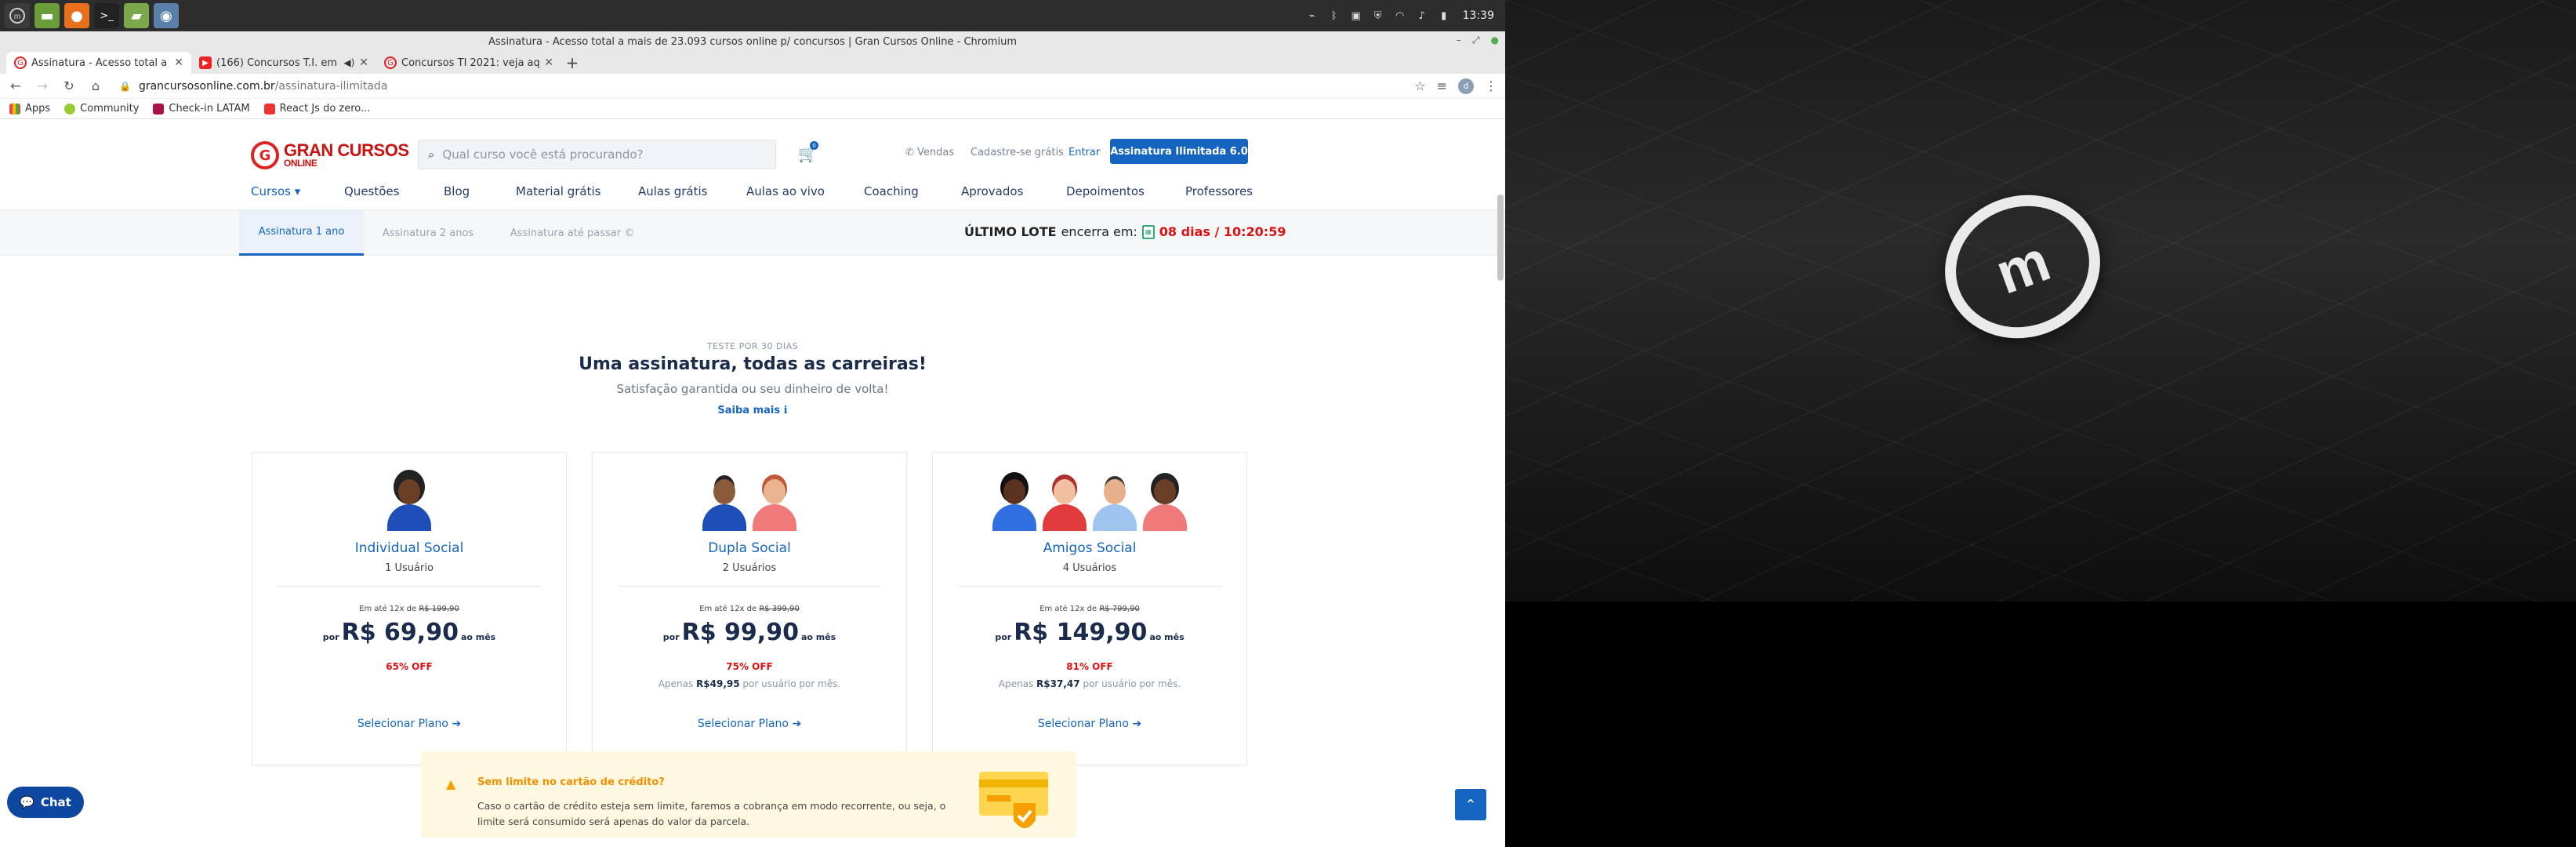  What do you see at coordinates (1018, 152) in the screenshot?
I see `cadastre-link: Cadastre-se grátis` at bounding box center [1018, 152].